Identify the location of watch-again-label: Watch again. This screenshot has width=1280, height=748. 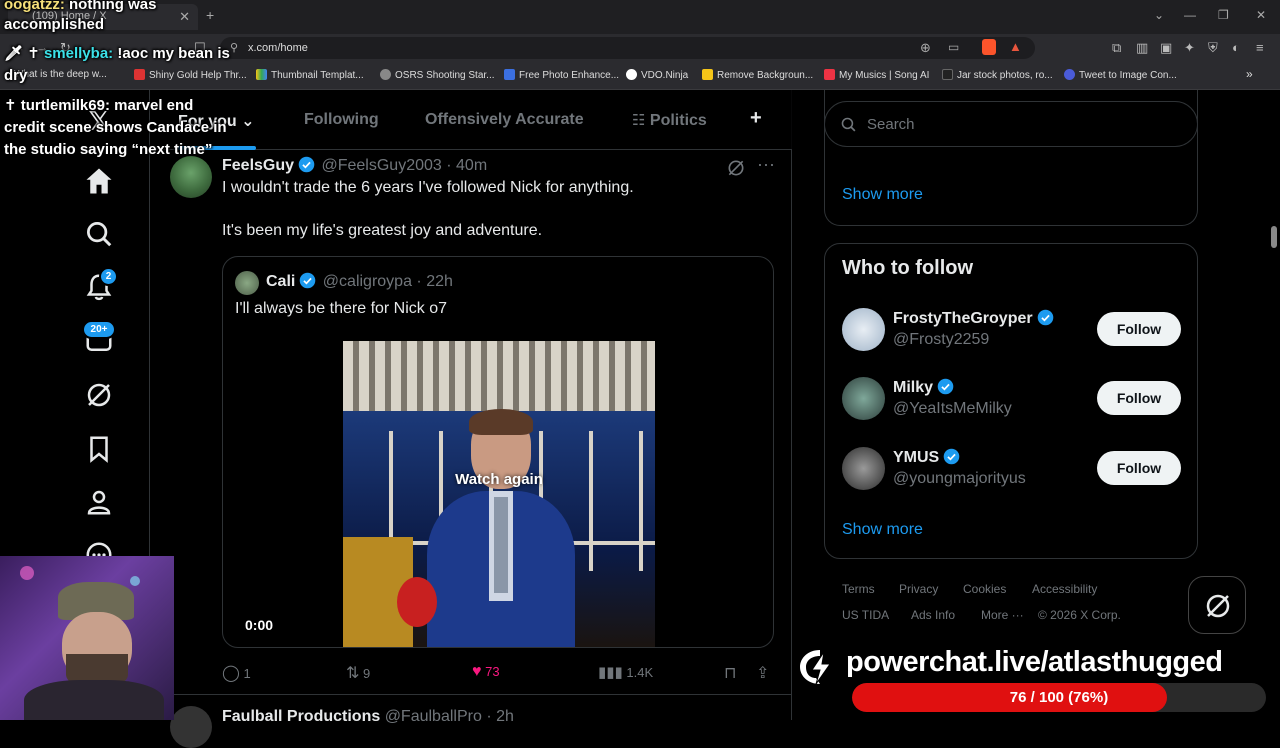
(499, 479).